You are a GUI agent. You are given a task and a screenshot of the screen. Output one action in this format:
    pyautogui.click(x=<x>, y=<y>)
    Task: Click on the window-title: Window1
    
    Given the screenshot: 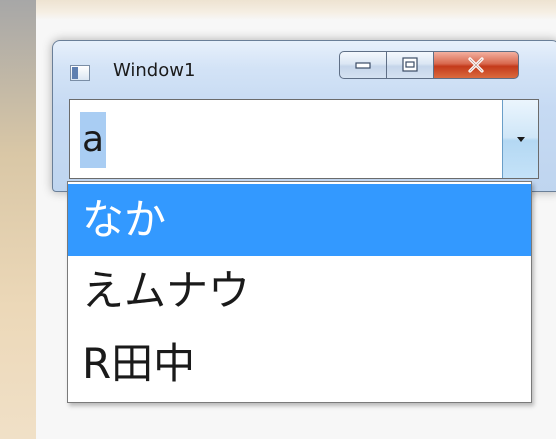 What is the action you would take?
    pyautogui.click(x=154, y=70)
    